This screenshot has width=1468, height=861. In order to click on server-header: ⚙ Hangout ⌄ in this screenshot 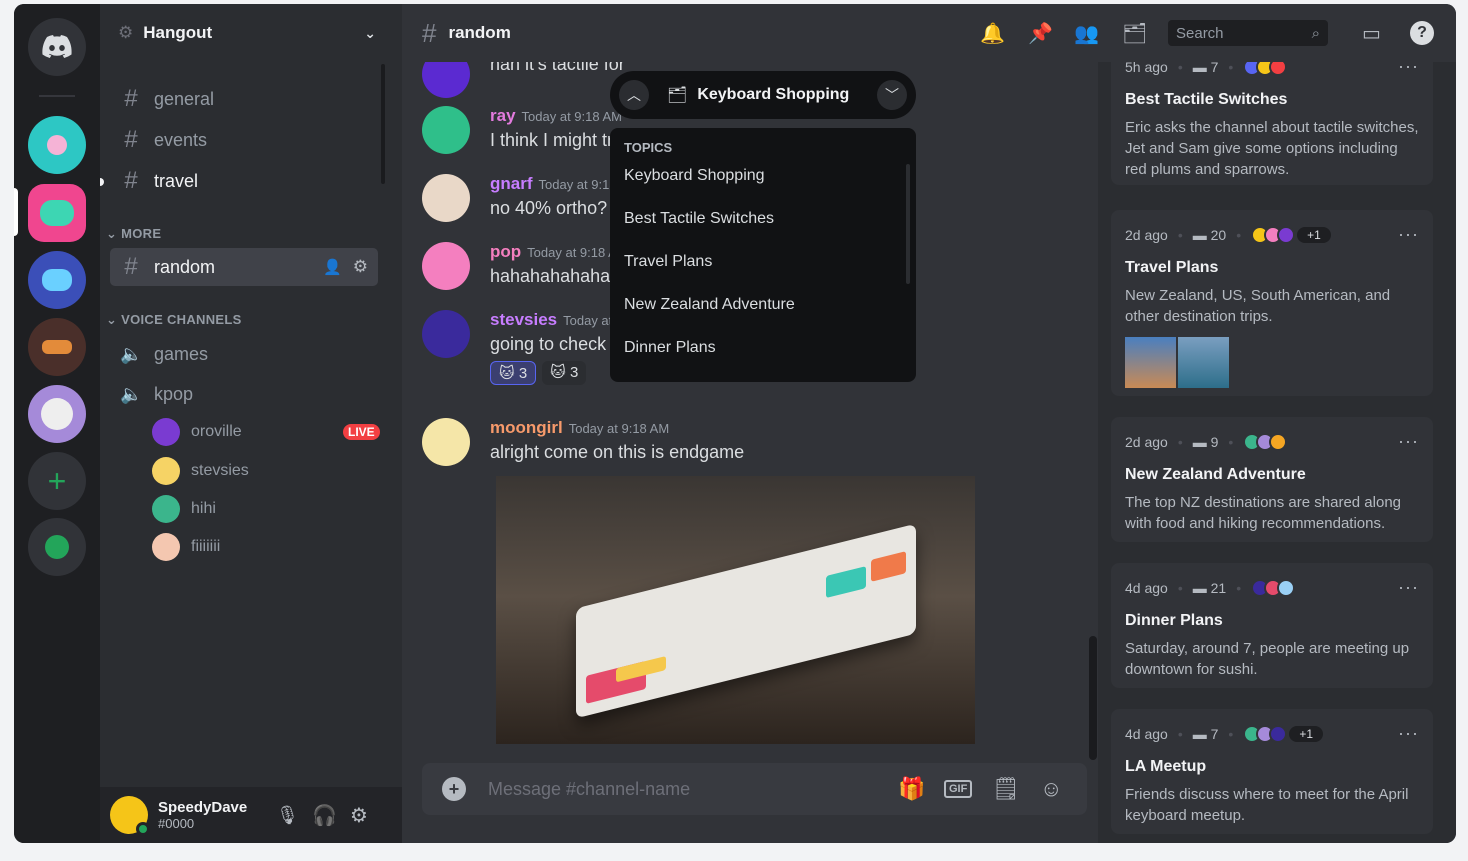, I will do `click(251, 33)`.